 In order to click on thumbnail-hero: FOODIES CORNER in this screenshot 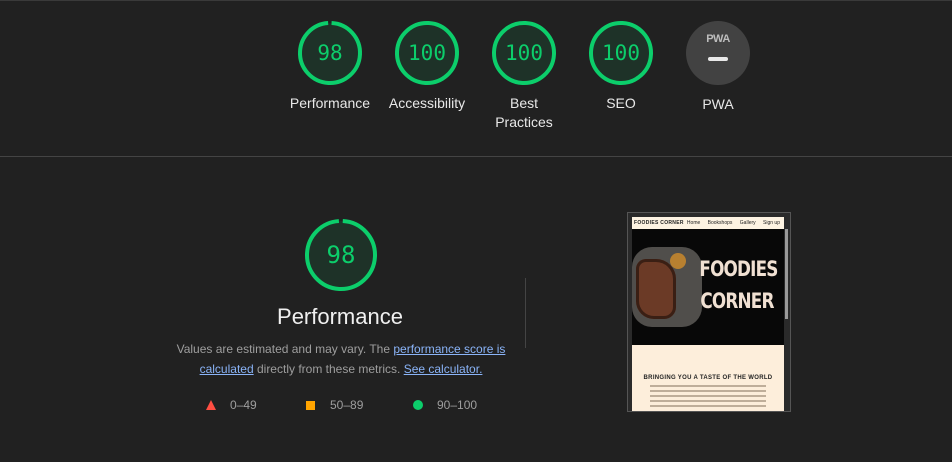, I will do `click(708, 287)`.